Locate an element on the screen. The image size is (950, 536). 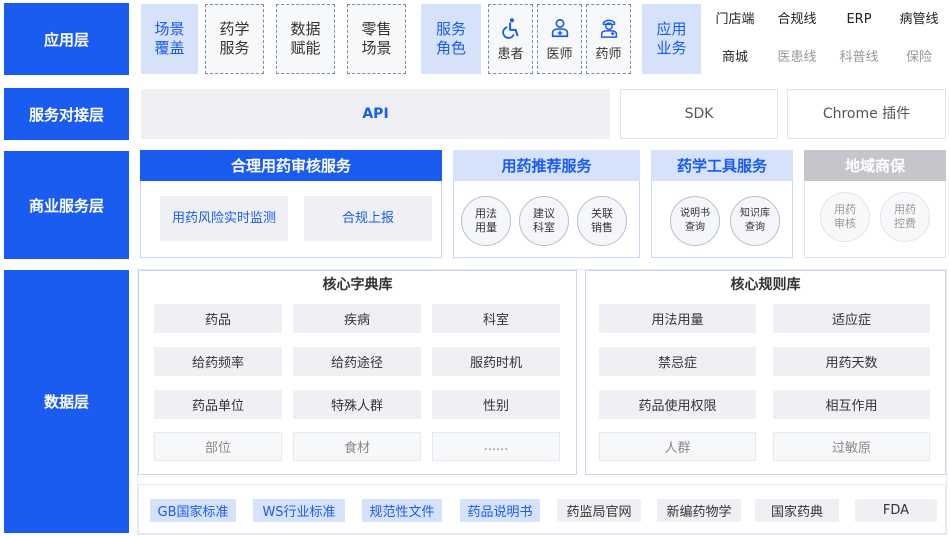
standard-item: 规范性文件 is located at coordinates (402, 510).